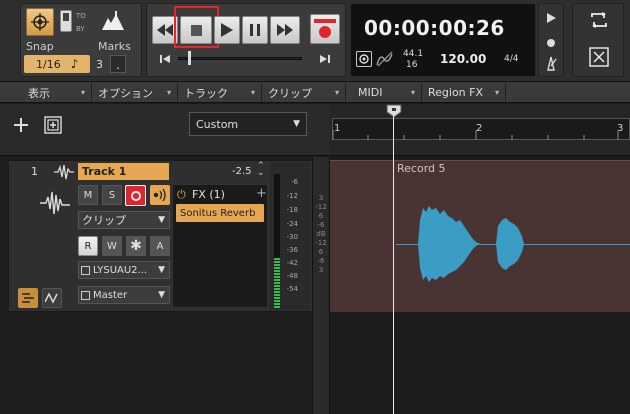 Image resolution: width=630 pixels, height=414 pixels. I want to click on fx-rack-title: FX (1), so click(208, 194).